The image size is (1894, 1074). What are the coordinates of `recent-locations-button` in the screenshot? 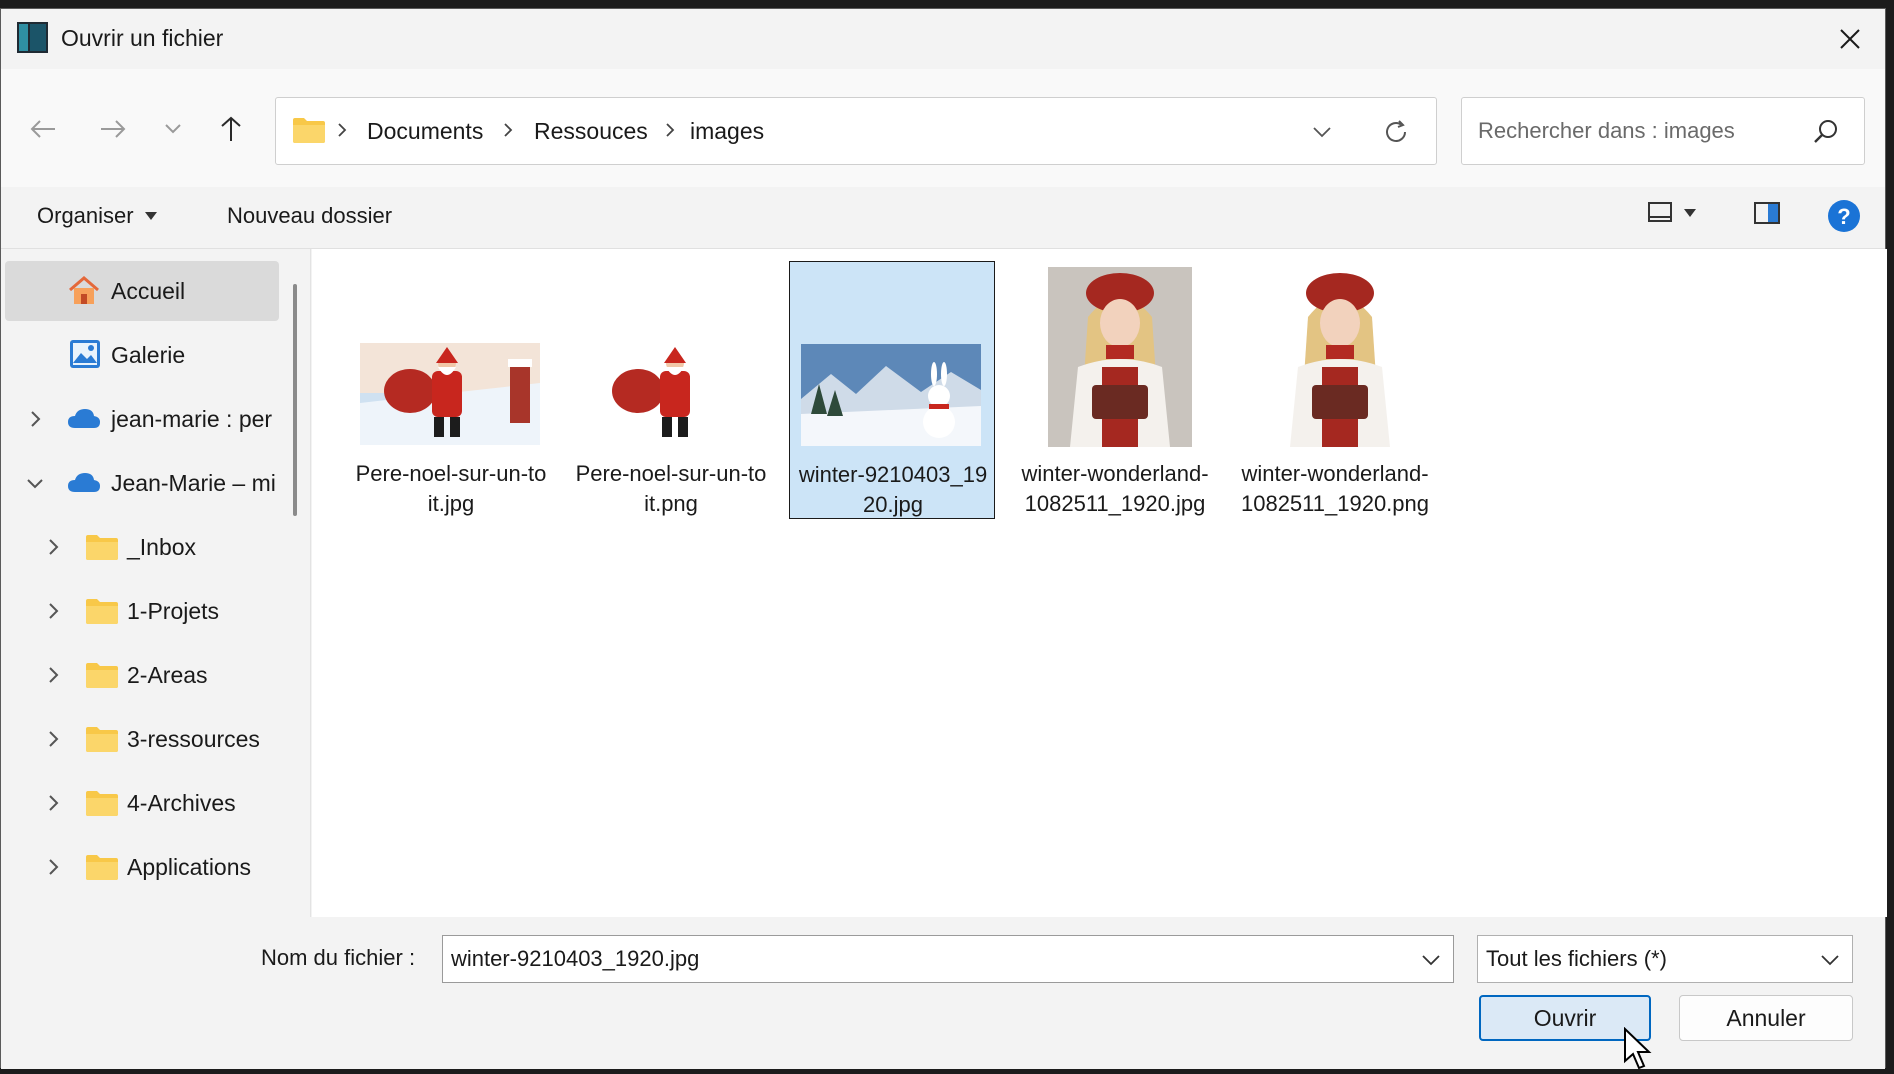 It's located at (173, 129).